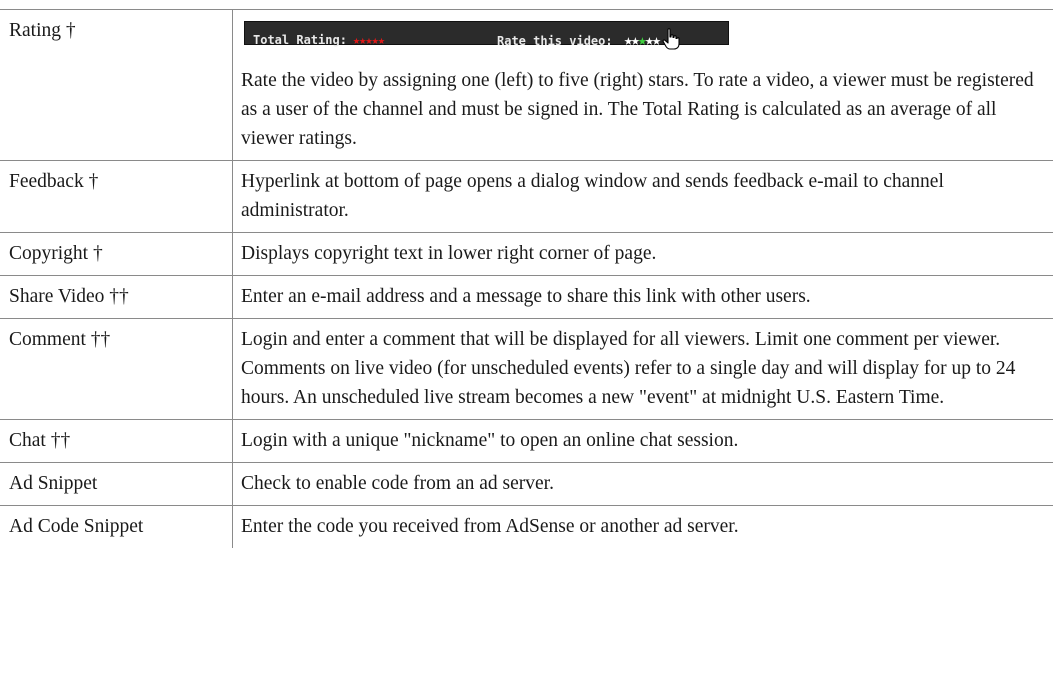 This screenshot has height=694, width=1063. Describe the element at coordinates (555, 41) in the screenshot. I see `rate-video-label: Rate this video:` at that location.